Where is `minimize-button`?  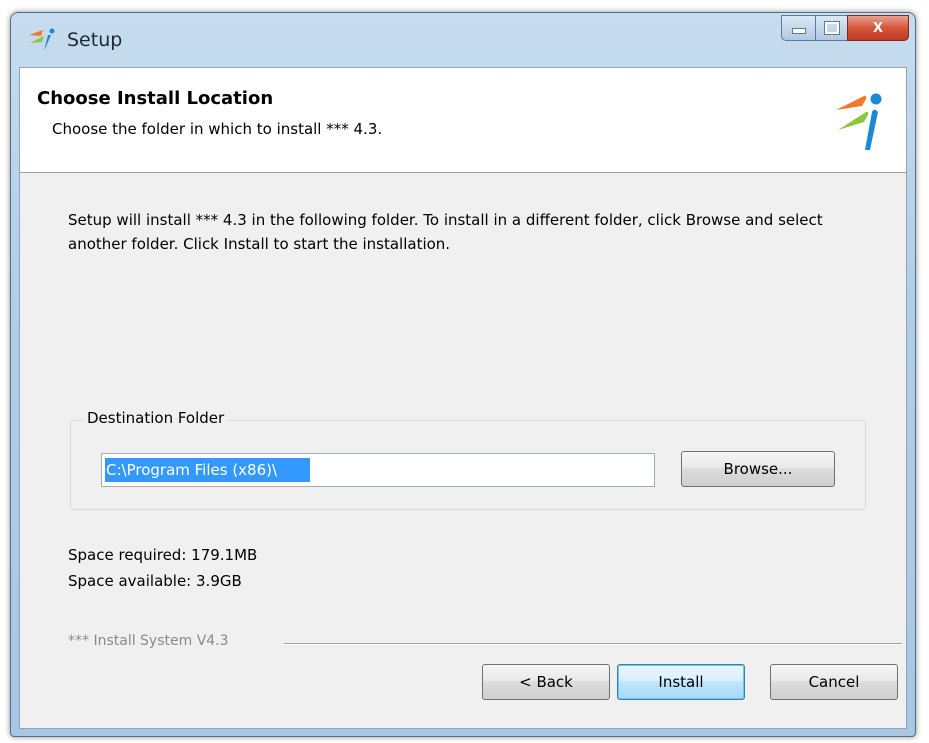
minimize-button is located at coordinates (798, 28).